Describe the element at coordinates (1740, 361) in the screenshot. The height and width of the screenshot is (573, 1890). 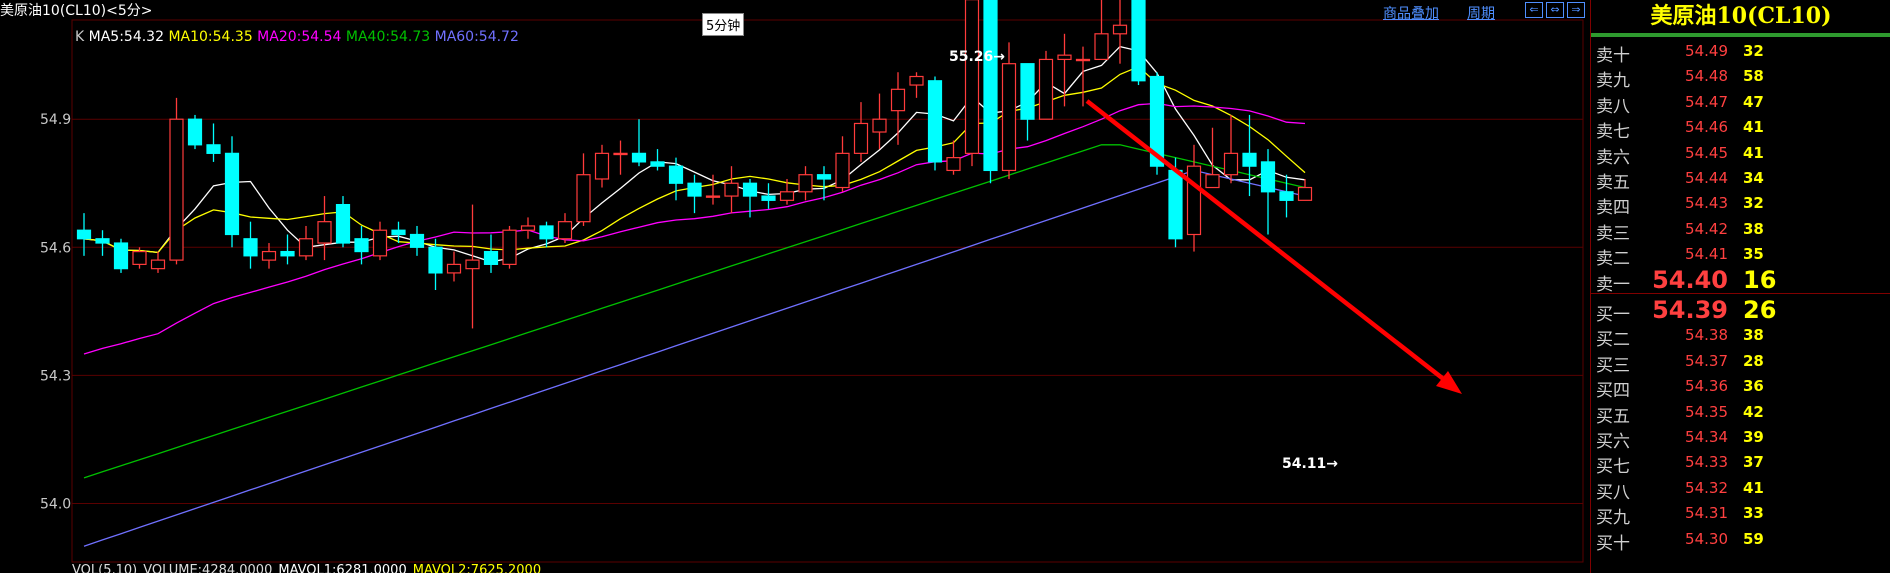
I see `bid-row: 买三 54.37 28` at that location.